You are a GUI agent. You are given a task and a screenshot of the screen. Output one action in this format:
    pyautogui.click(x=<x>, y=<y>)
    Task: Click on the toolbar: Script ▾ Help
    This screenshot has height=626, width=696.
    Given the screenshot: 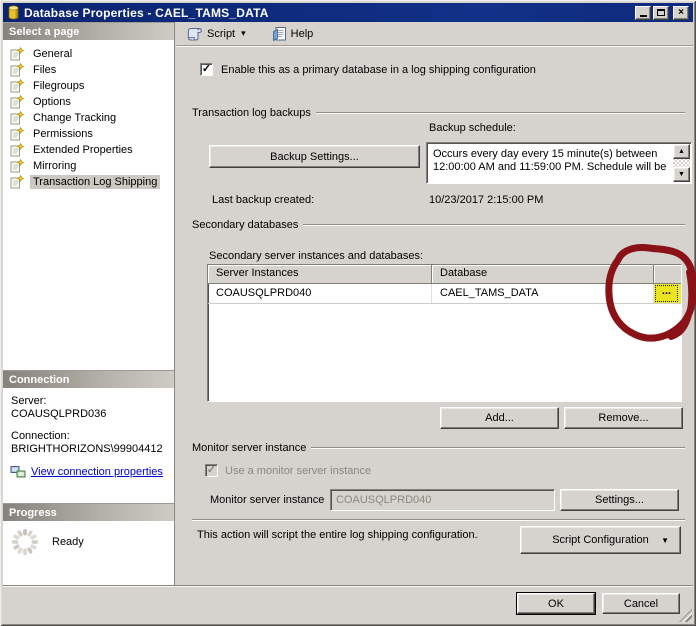 What is the action you would take?
    pyautogui.click(x=434, y=33)
    